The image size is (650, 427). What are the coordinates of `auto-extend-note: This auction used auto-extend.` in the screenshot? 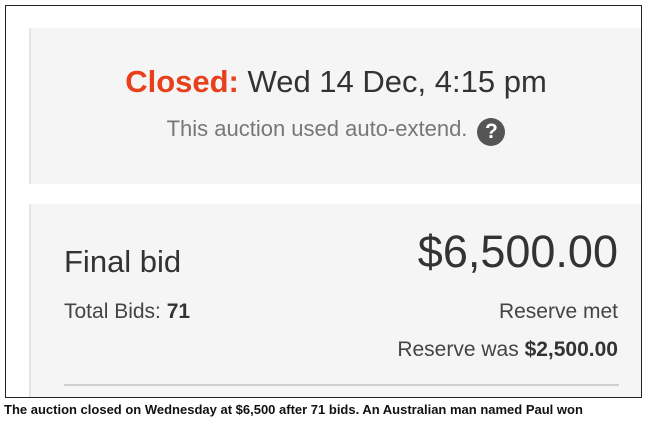 It's located at (317, 128).